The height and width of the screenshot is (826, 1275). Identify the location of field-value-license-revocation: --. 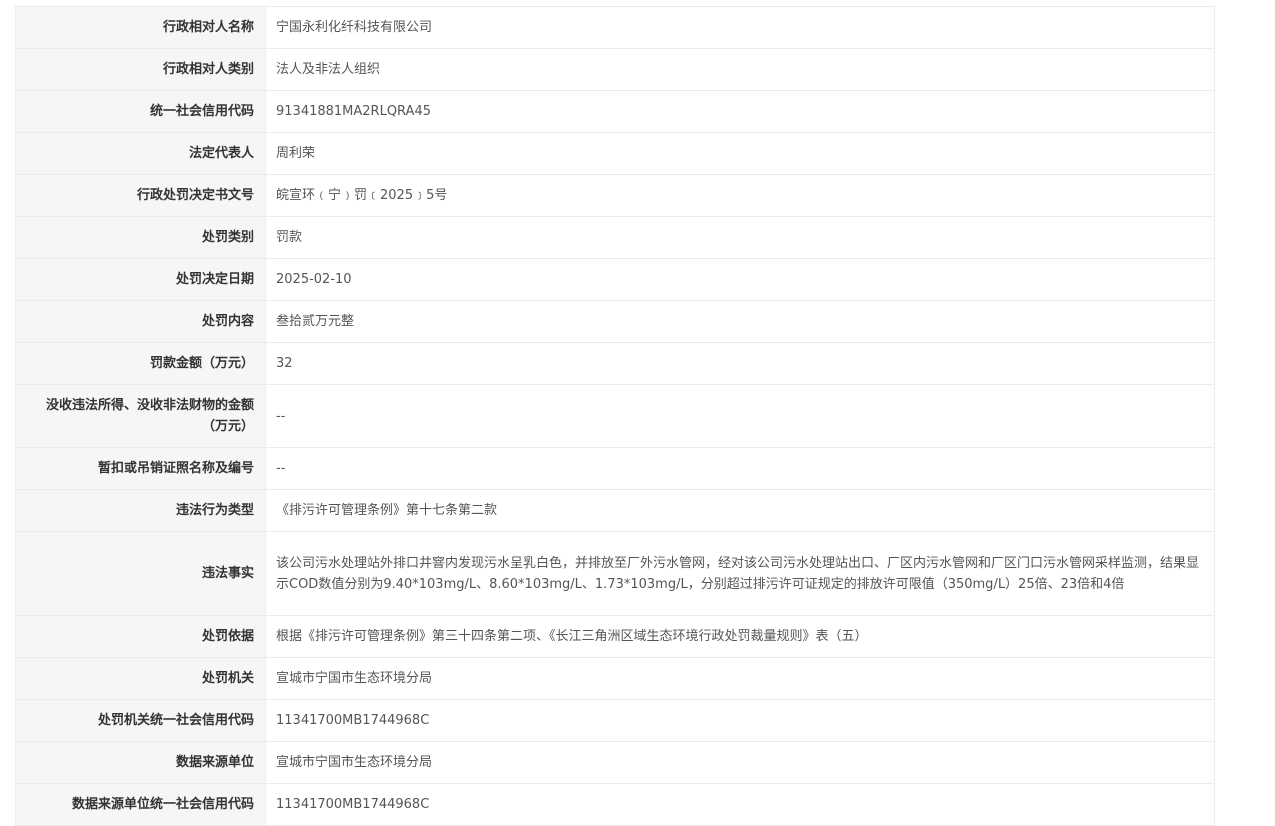
(740, 468).